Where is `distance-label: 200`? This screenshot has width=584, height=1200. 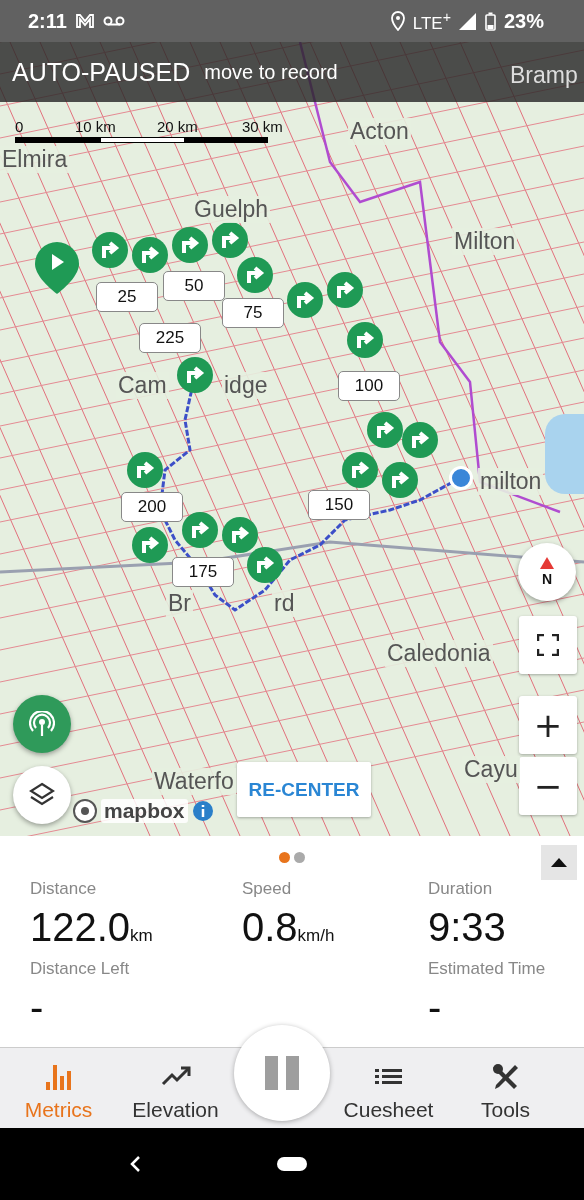
distance-label: 200 is located at coordinates (152, 507).